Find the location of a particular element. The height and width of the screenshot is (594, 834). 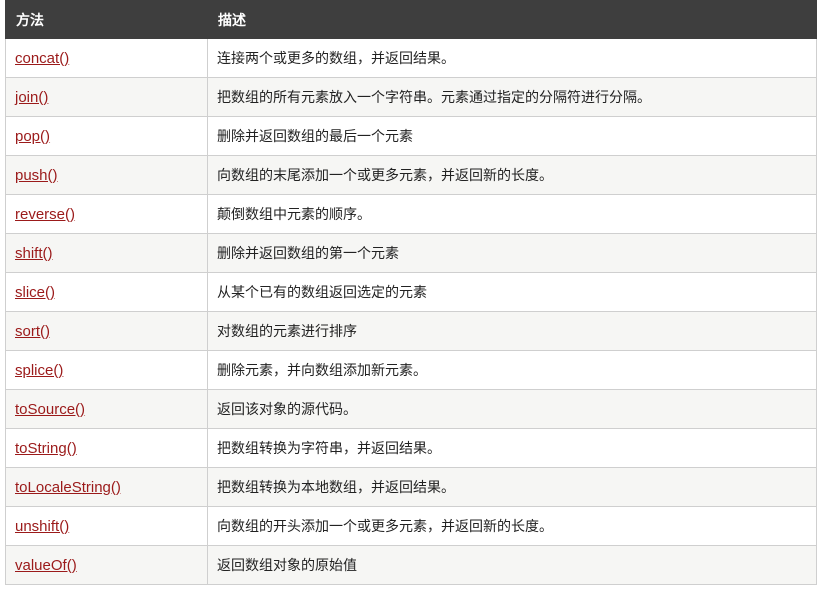

table-row: toLocaleString() 把数组转换为本地数组，并返回结果。 is located at coordinates (411, 487).